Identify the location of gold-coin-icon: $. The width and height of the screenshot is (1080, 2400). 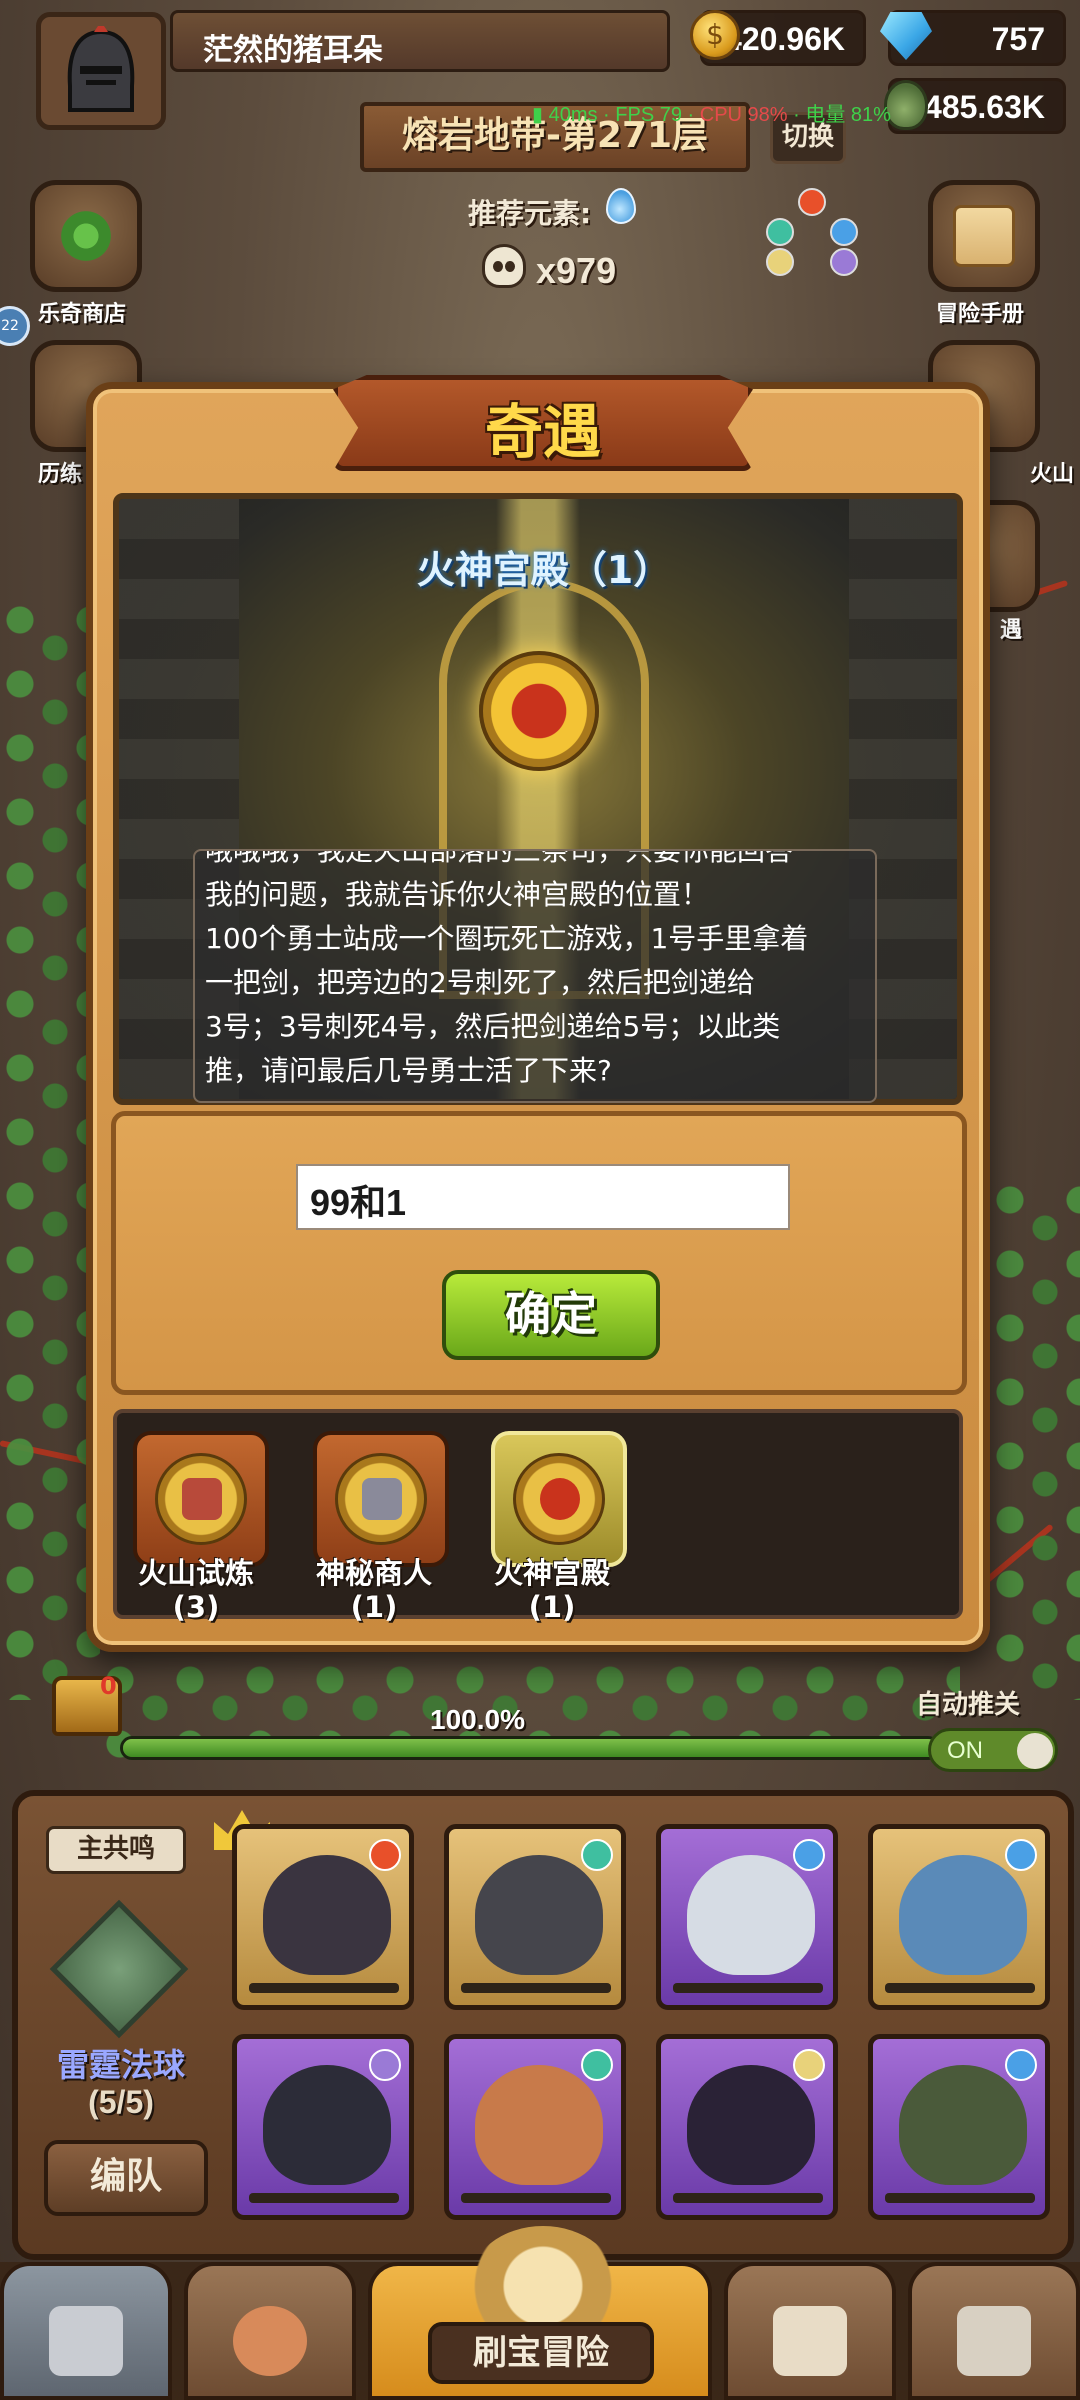
(715, 35).